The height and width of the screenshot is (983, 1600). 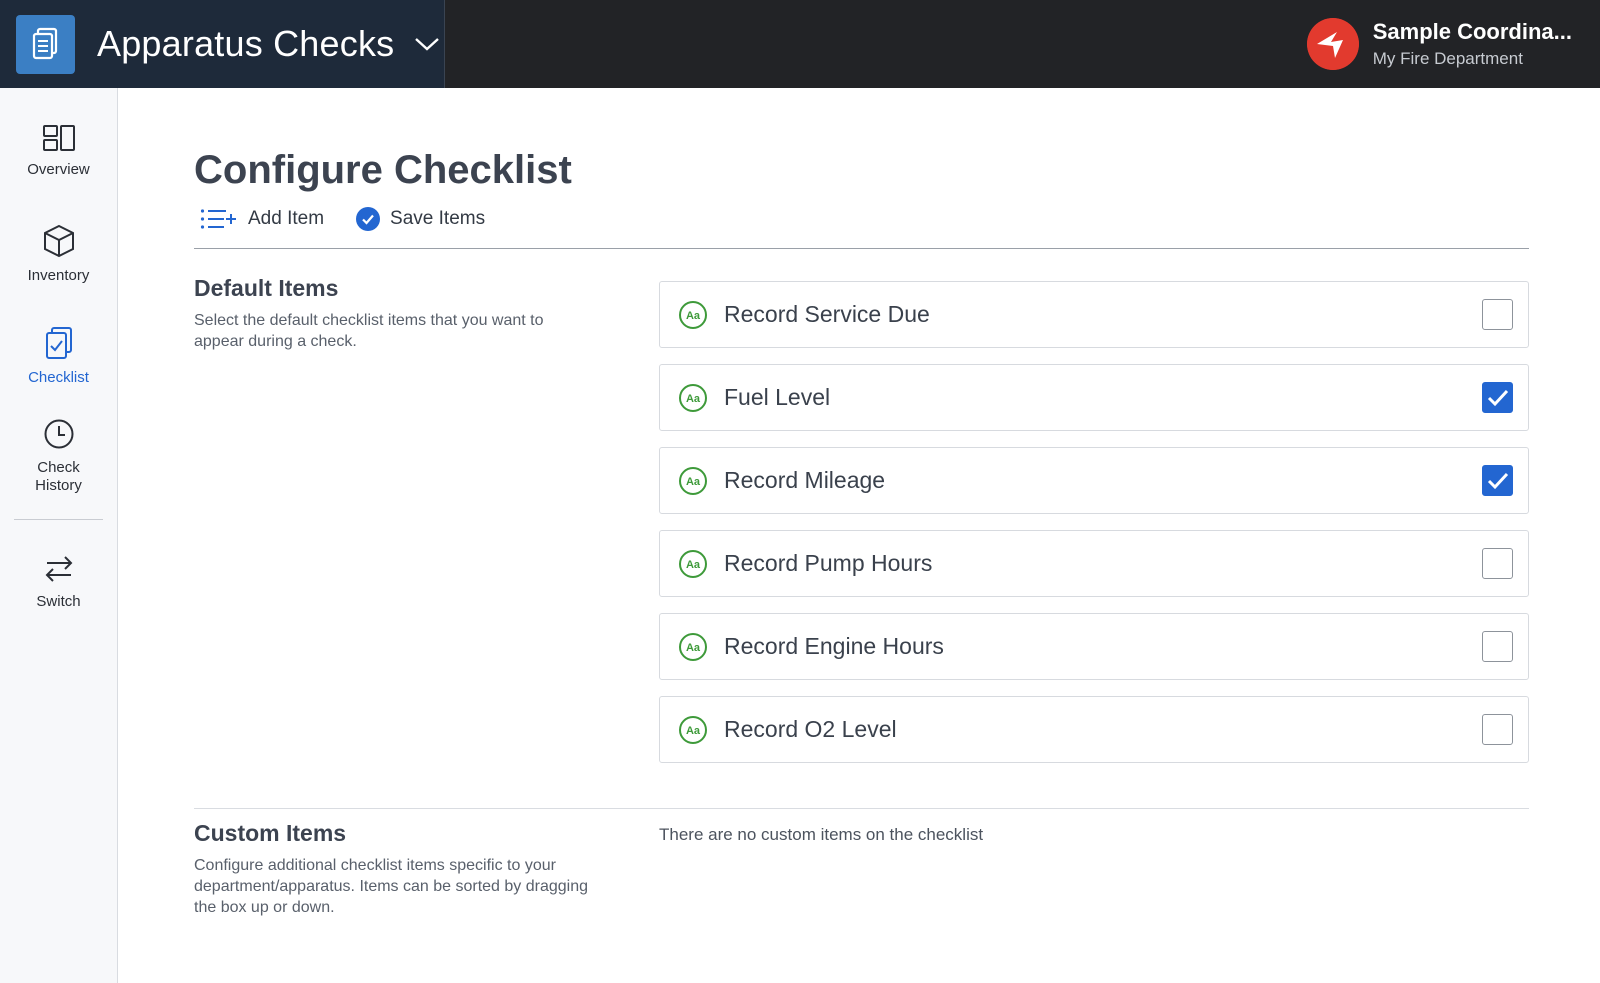 What do you see at coordinates (827, 314) in the screenshot?
I see `checklist-item-label: Record Service Due` at bounding box center [827, 314].